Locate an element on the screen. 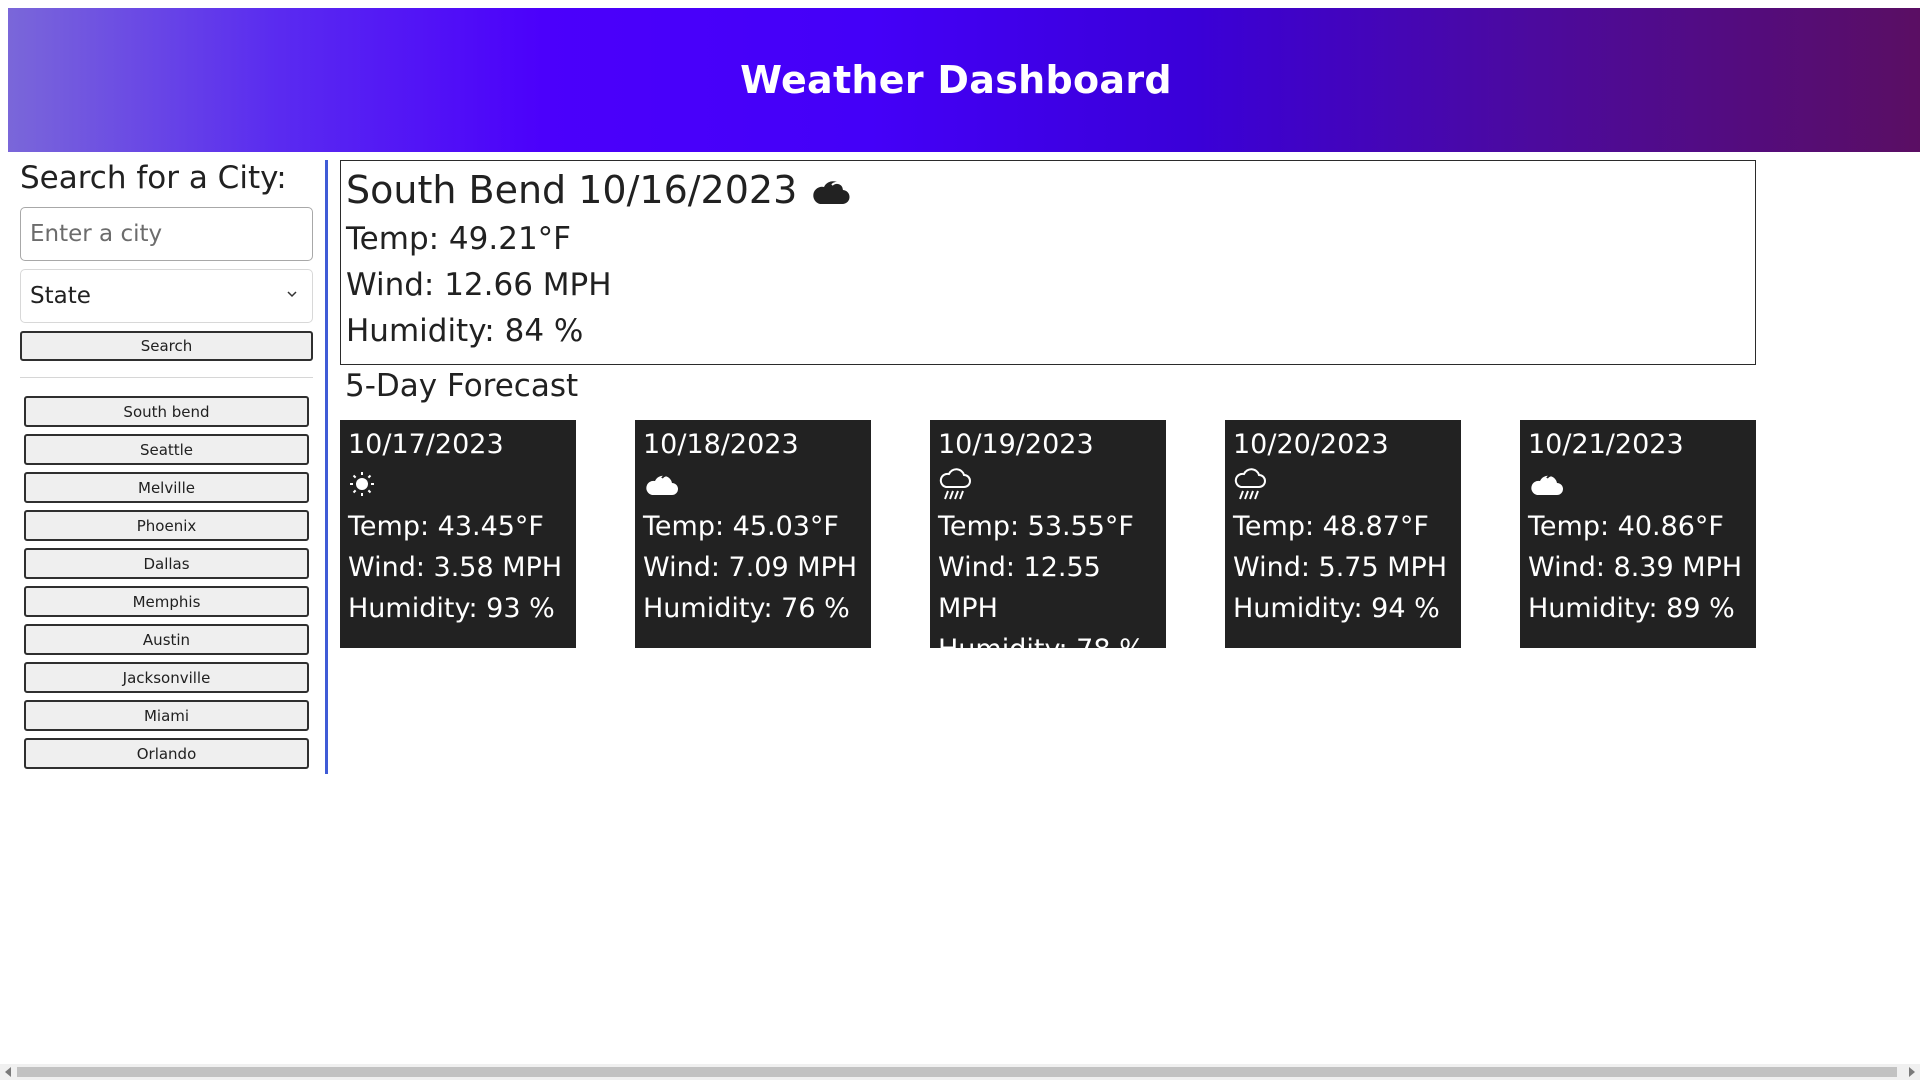 The width and height of the screenshot is (1920, 1080). forecast-humidity: Humidity: 76 % is located at coordinates (746, 608).